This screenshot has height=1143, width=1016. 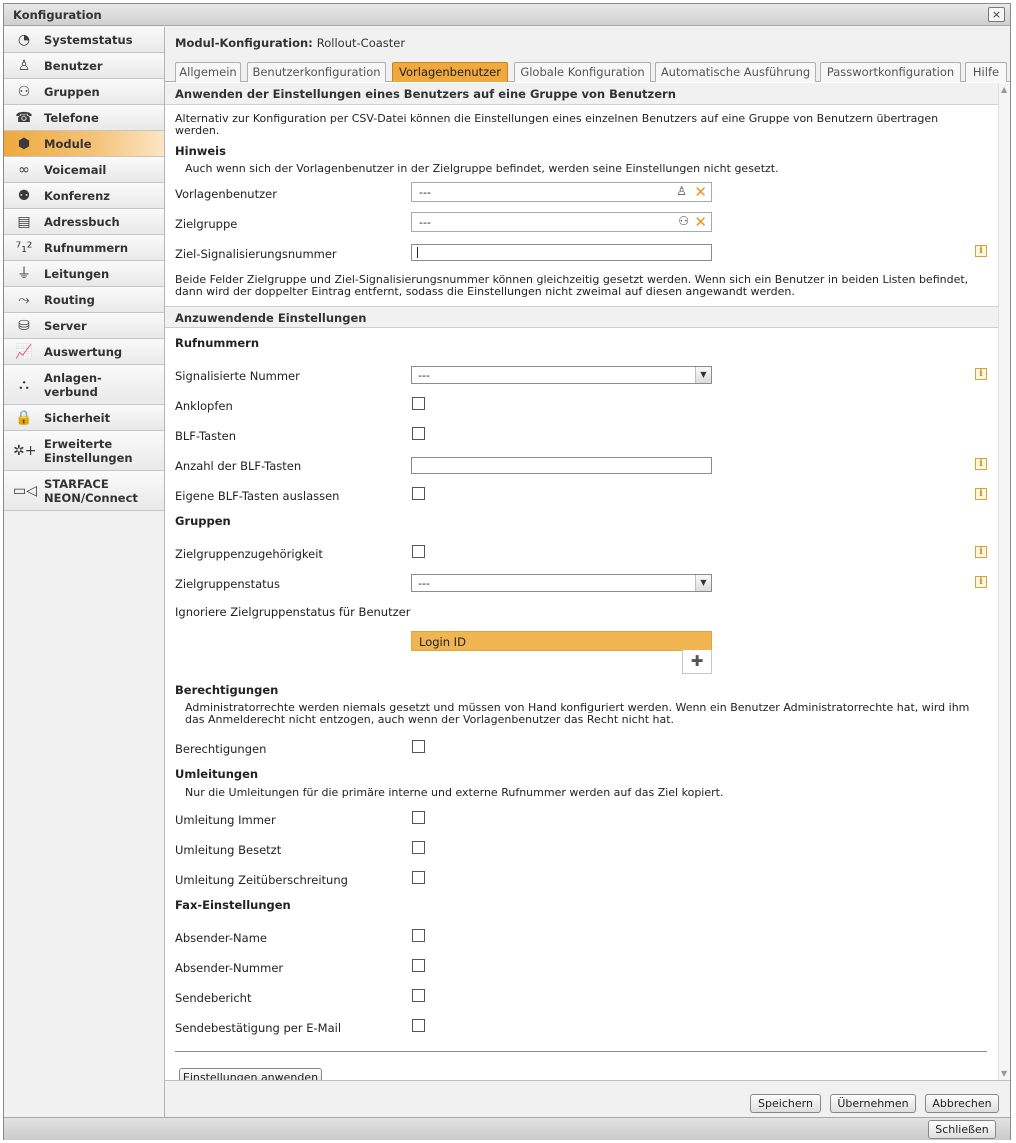 I want to click on sidebar-item: ⛬ Anlagen-verbund, so click(x=84, y=385).